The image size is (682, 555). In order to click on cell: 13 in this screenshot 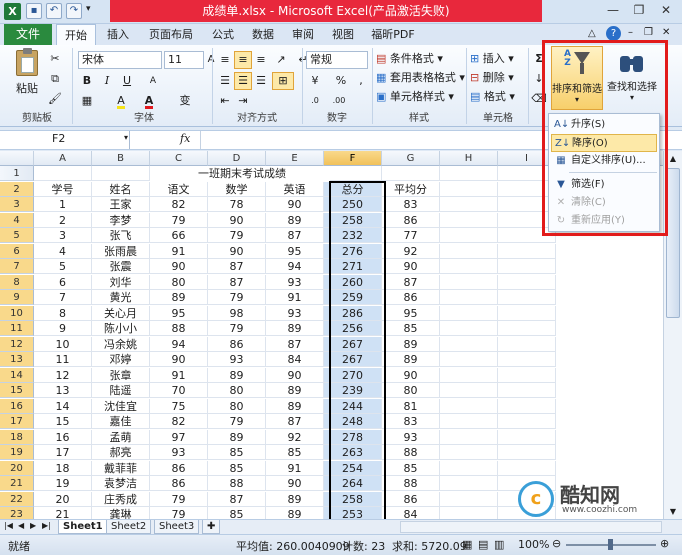, I will do `click(63, 390)`.